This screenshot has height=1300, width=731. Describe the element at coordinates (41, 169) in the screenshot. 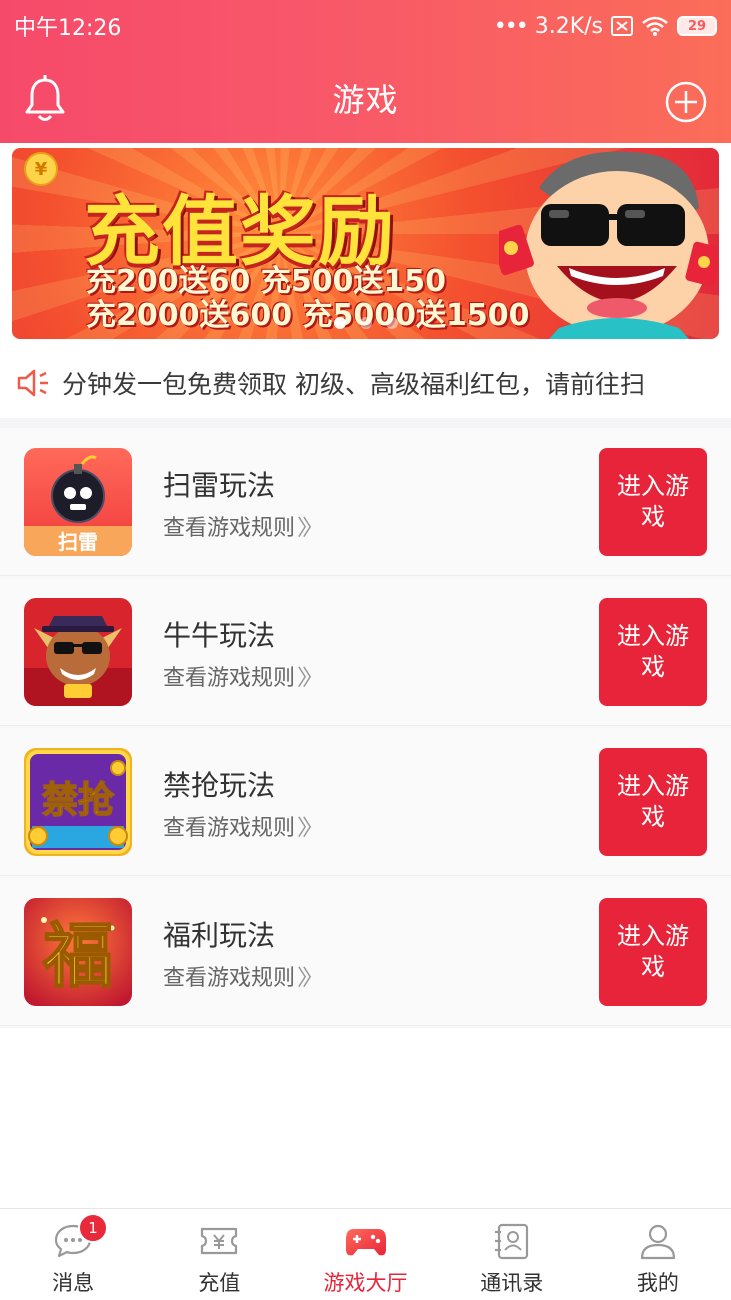

I see `coin-icon: ¥` at that location.